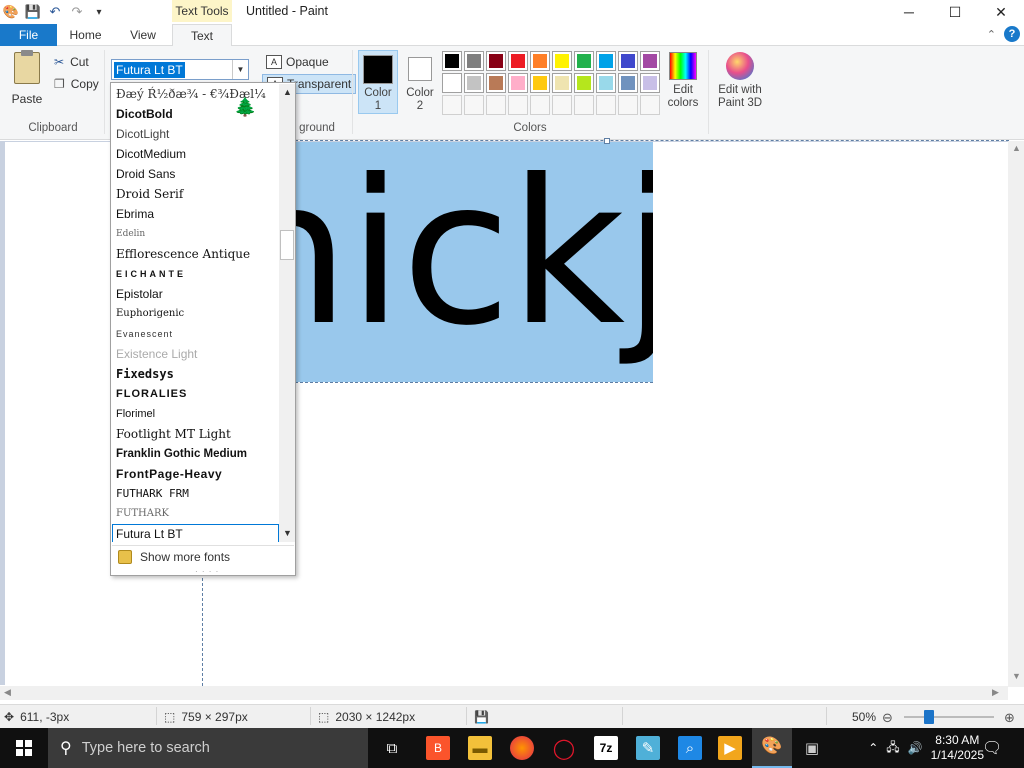  What do you see at coordinates (195, 354) in the screenshot?
I see `font-list-item: Existence Light` at bounding box center [195, 354].